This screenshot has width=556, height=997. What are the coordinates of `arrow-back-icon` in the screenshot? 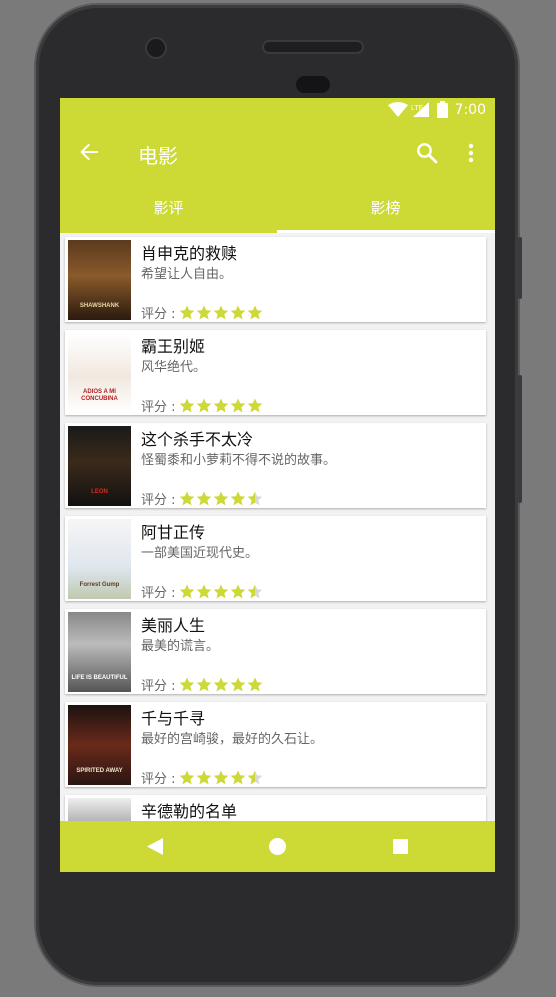 It's located at (89, 152).